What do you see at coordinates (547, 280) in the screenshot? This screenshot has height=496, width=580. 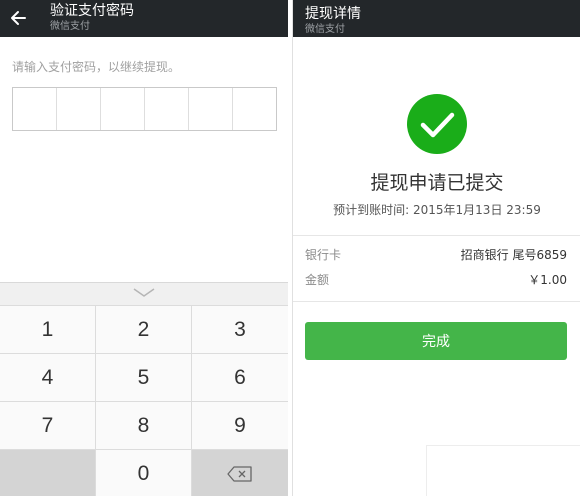 I see `amount-value: ￥1.00` at bounding box center [547, 280].